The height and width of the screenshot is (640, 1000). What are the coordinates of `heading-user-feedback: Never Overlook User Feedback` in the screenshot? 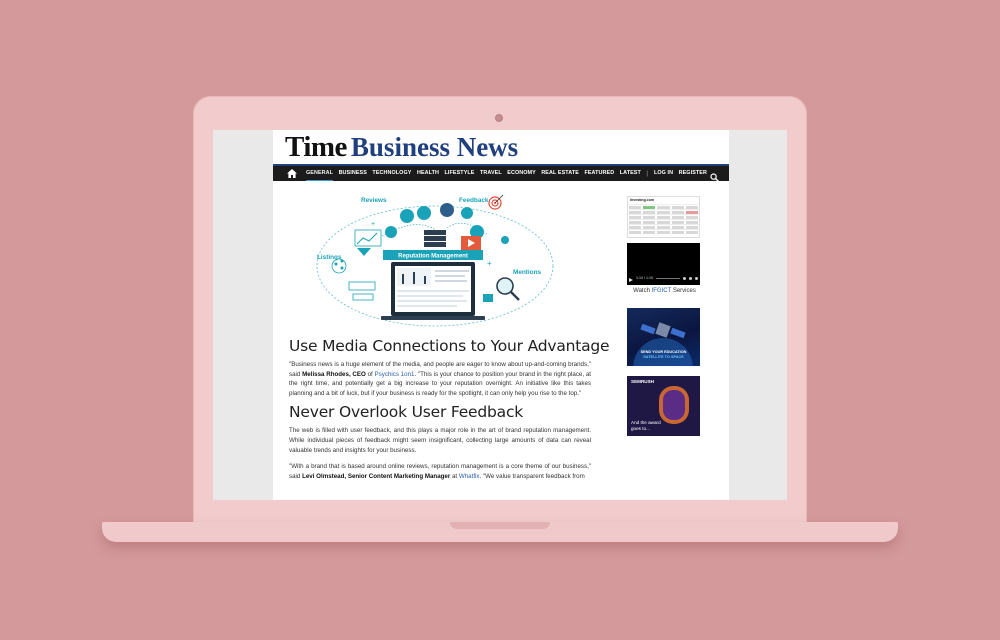 It's located at (406, 412).